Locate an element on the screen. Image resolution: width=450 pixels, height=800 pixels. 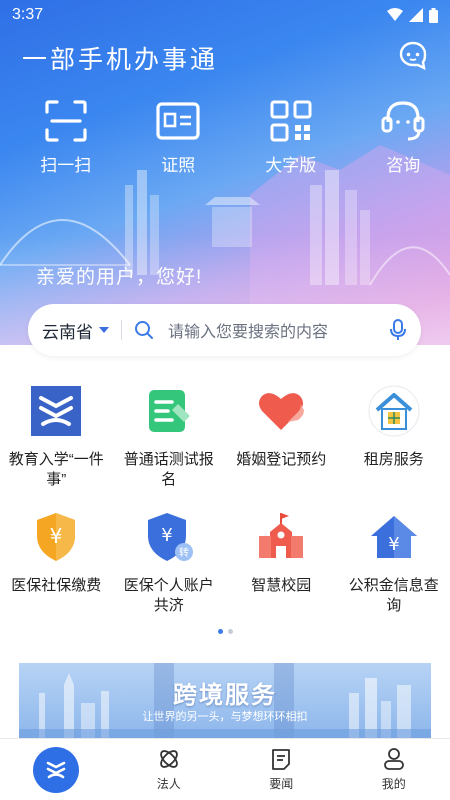
search-bar: 云南省 请输入您要搜索的内容 is located at coordinates (224, 330).